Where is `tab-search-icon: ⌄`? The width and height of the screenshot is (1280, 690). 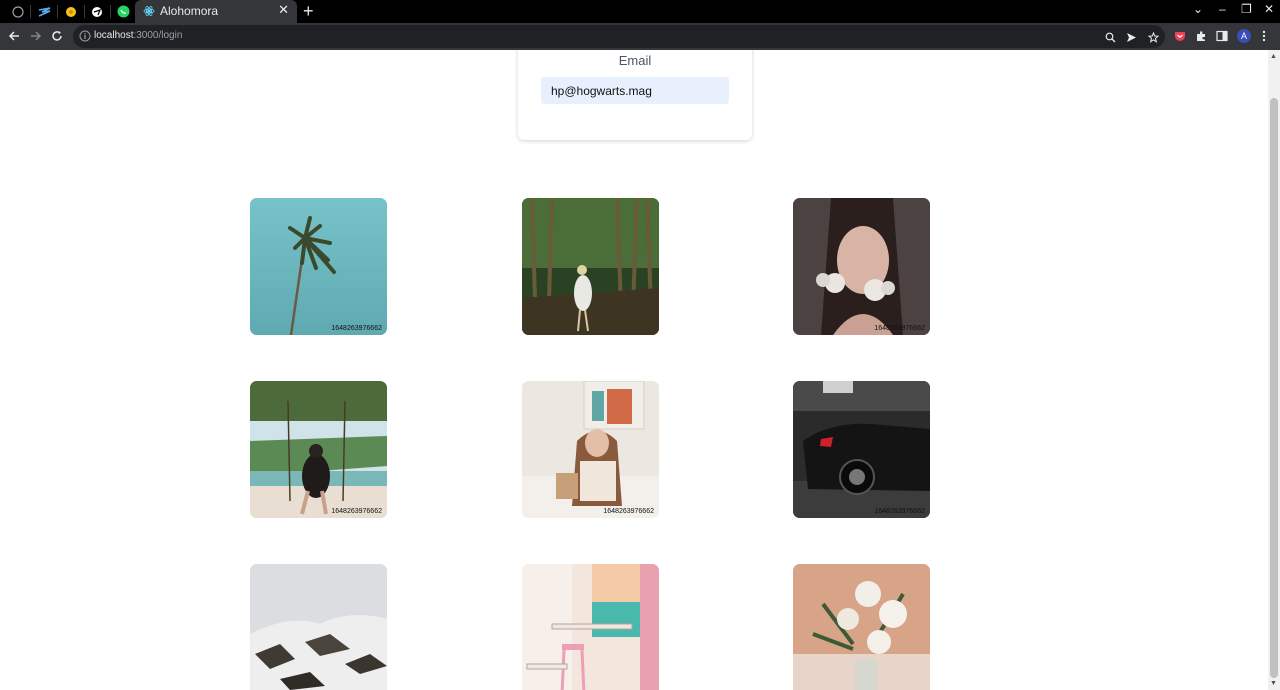 tab-search-icon: ⌄ is located at coordinates (1198, 9).